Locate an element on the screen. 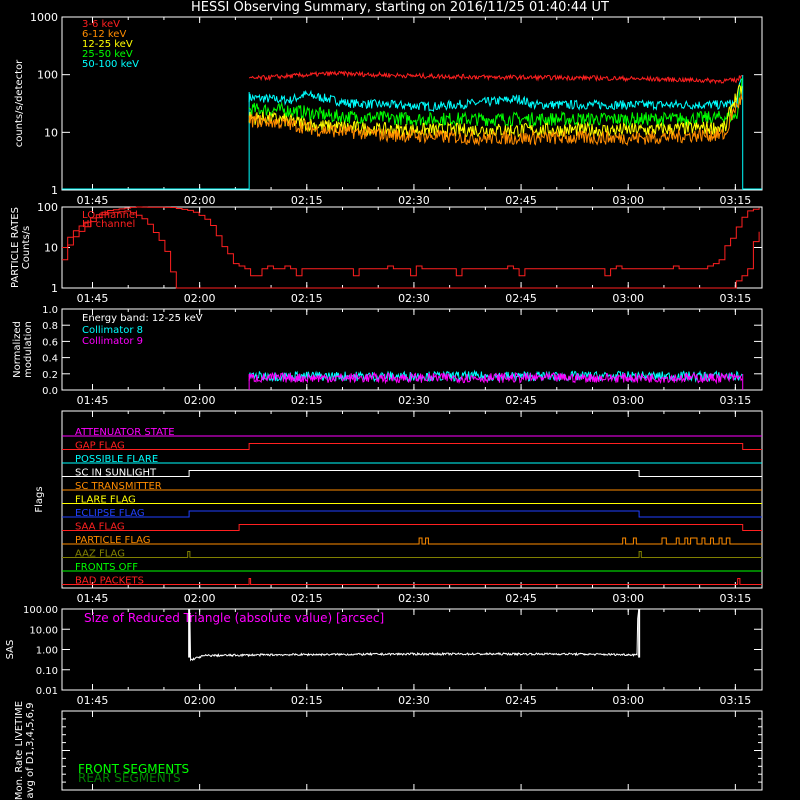 Image resolution: width=800 pixels, height=800 pixels. modulation-panel-xtick-label: 02:15 is located at coordinates (307, 400).